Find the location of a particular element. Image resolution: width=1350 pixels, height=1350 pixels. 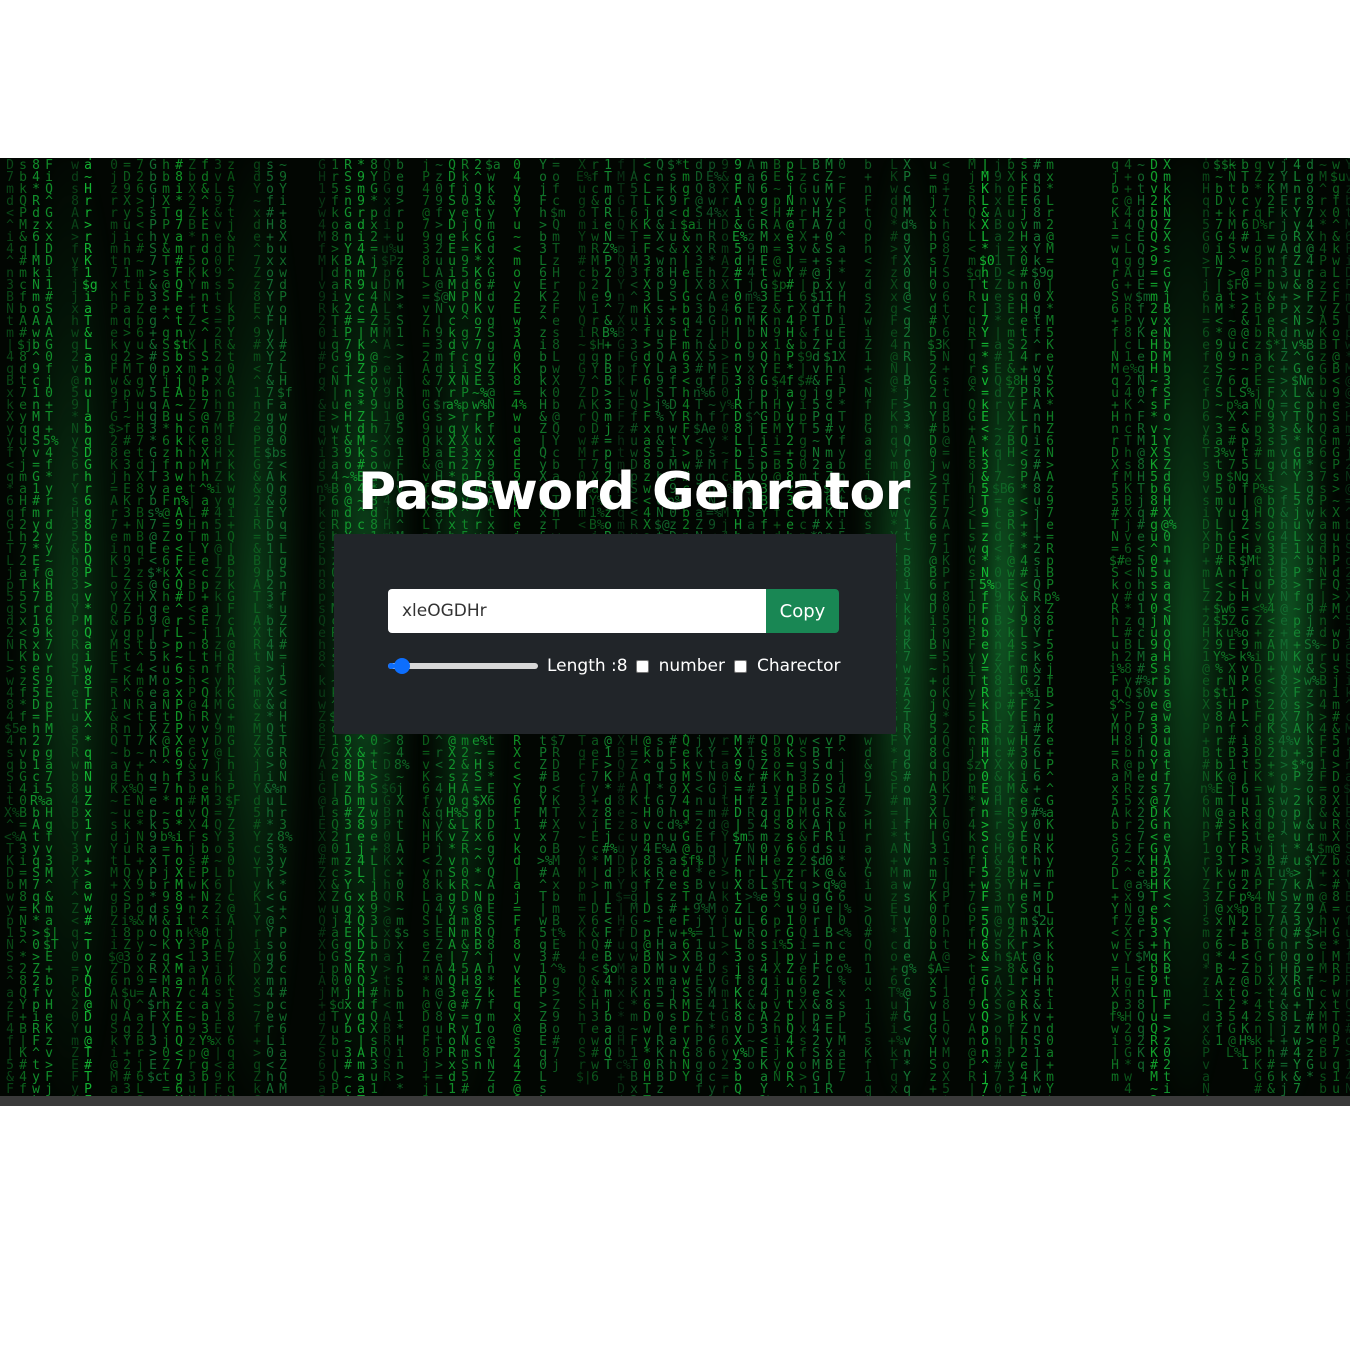

password-field is located at coordinates (577, 611).